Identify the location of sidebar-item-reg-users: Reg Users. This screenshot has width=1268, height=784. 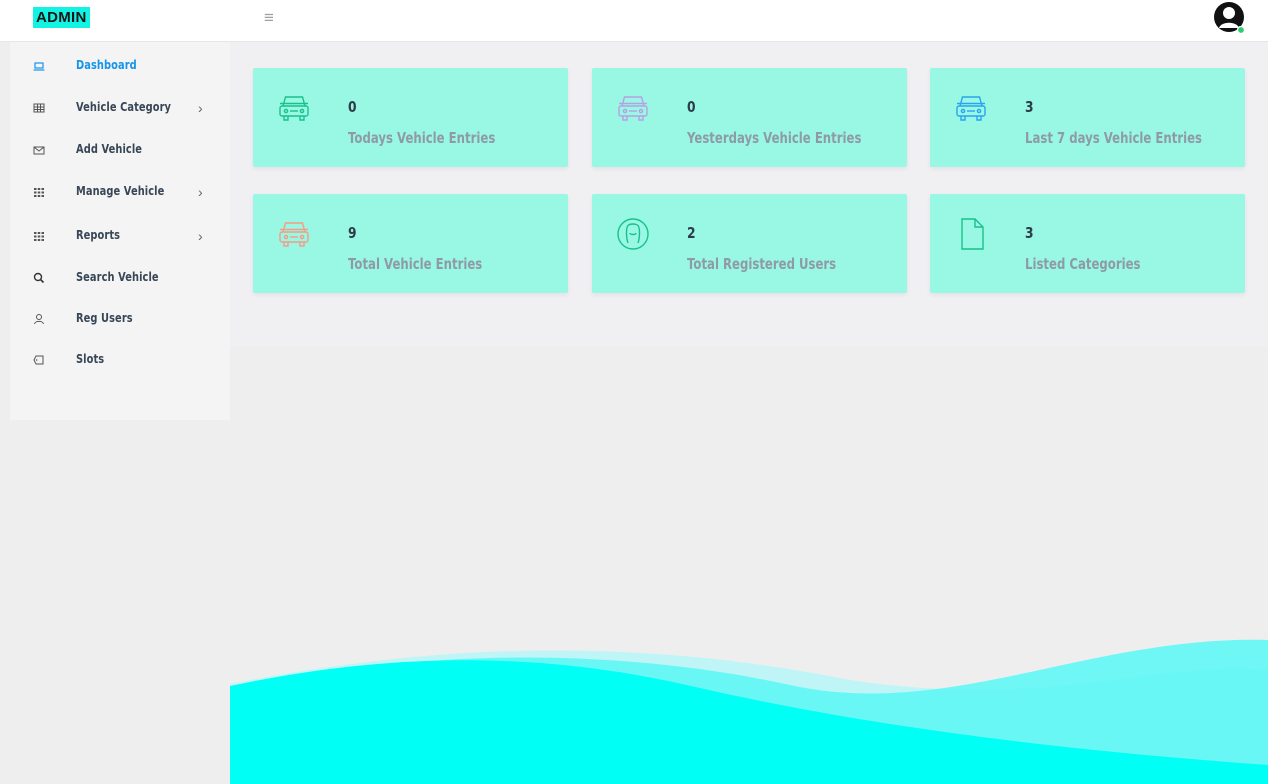
(120, 322).